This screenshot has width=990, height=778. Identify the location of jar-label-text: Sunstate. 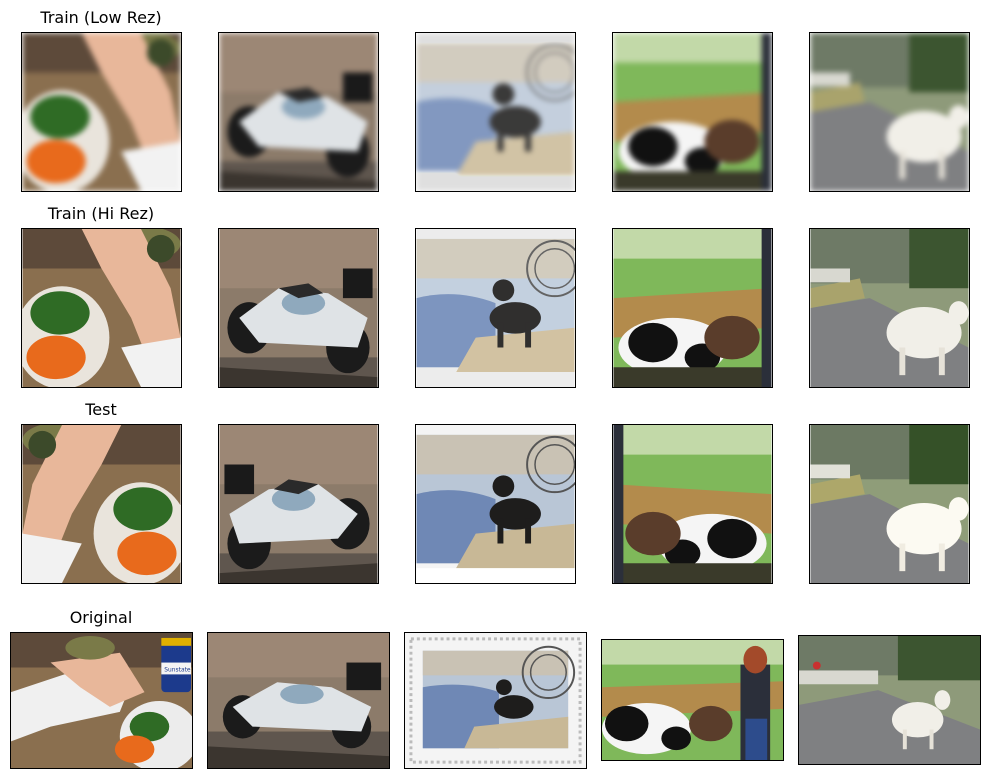
(177, 670).